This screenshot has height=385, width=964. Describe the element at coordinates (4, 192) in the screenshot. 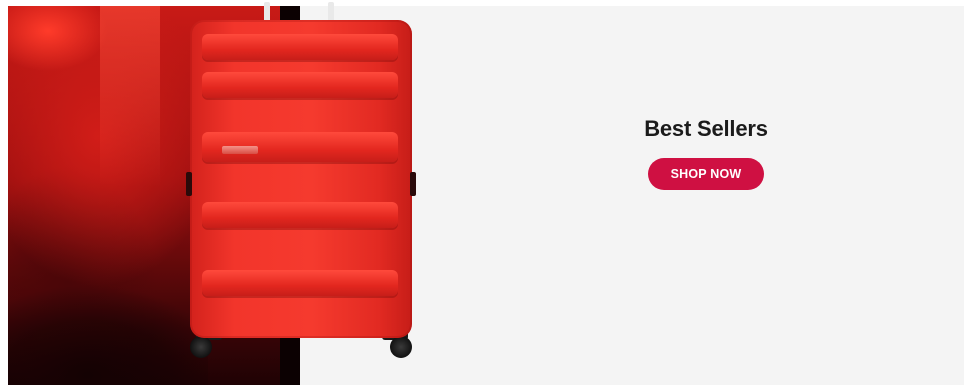

I see `left-border` at that location.